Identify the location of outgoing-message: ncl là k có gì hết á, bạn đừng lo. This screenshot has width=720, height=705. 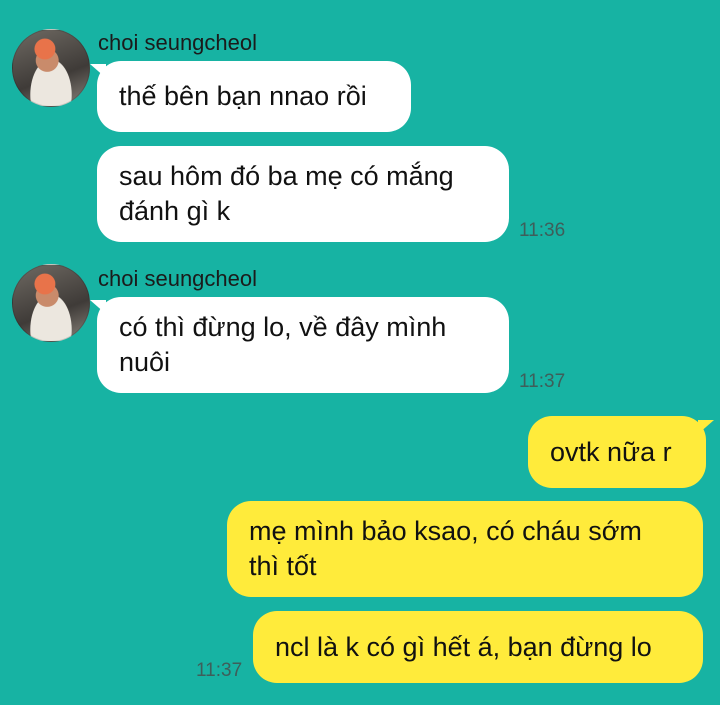
(478, 647).